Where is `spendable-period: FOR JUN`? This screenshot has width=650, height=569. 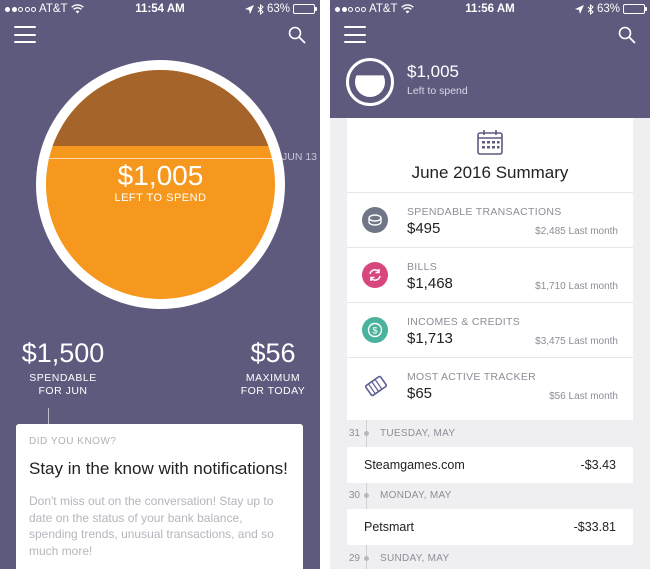
spendable-period: FOR JUN is located at coordinates (63, 391).